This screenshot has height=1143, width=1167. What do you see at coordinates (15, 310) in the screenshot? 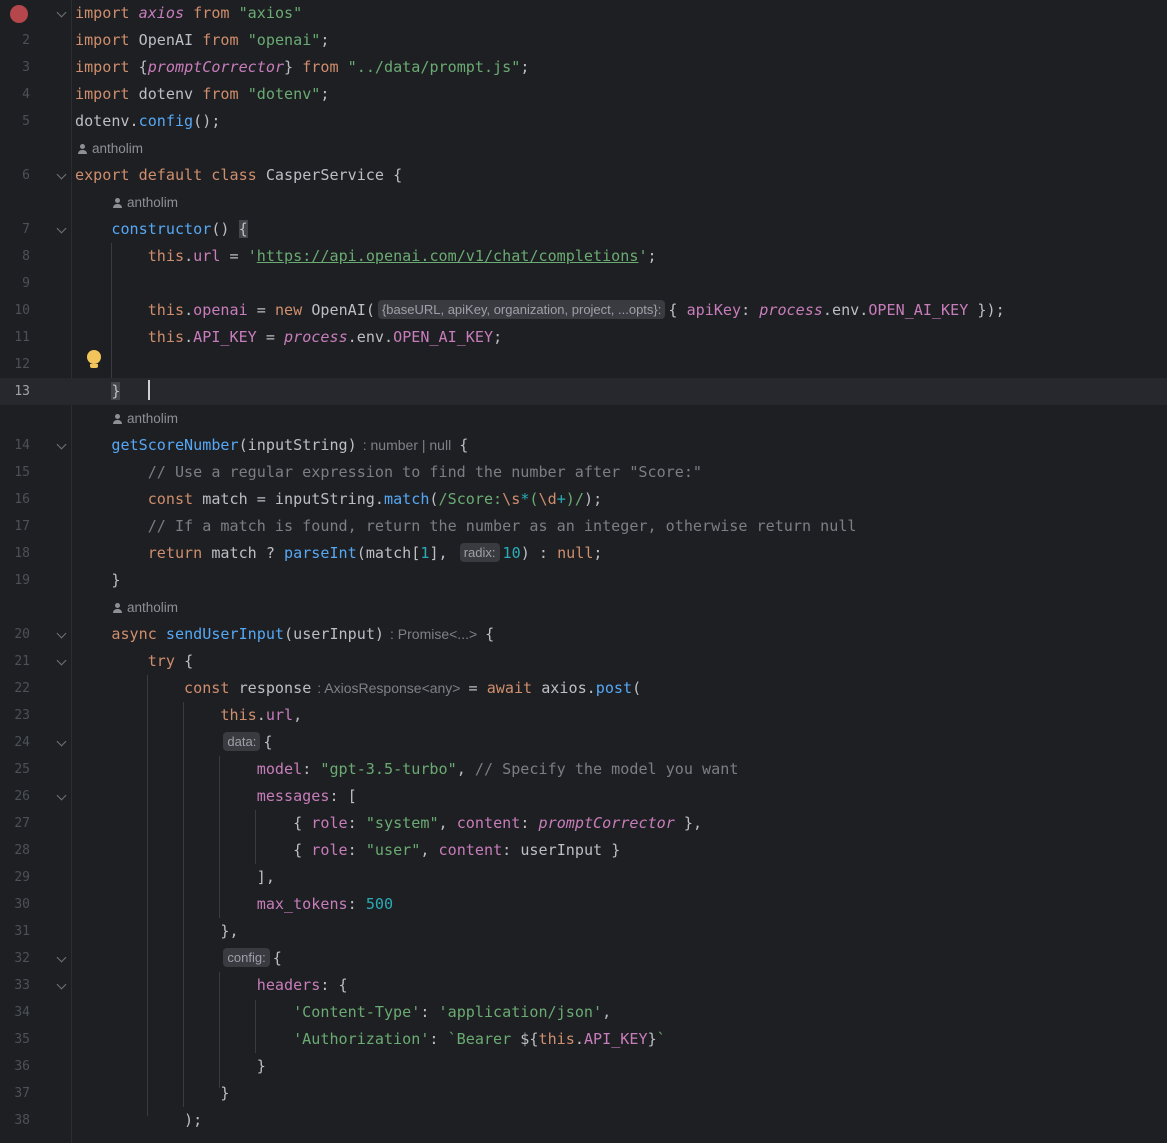
I see `line-number: 10` at bounding box center [15, 310].